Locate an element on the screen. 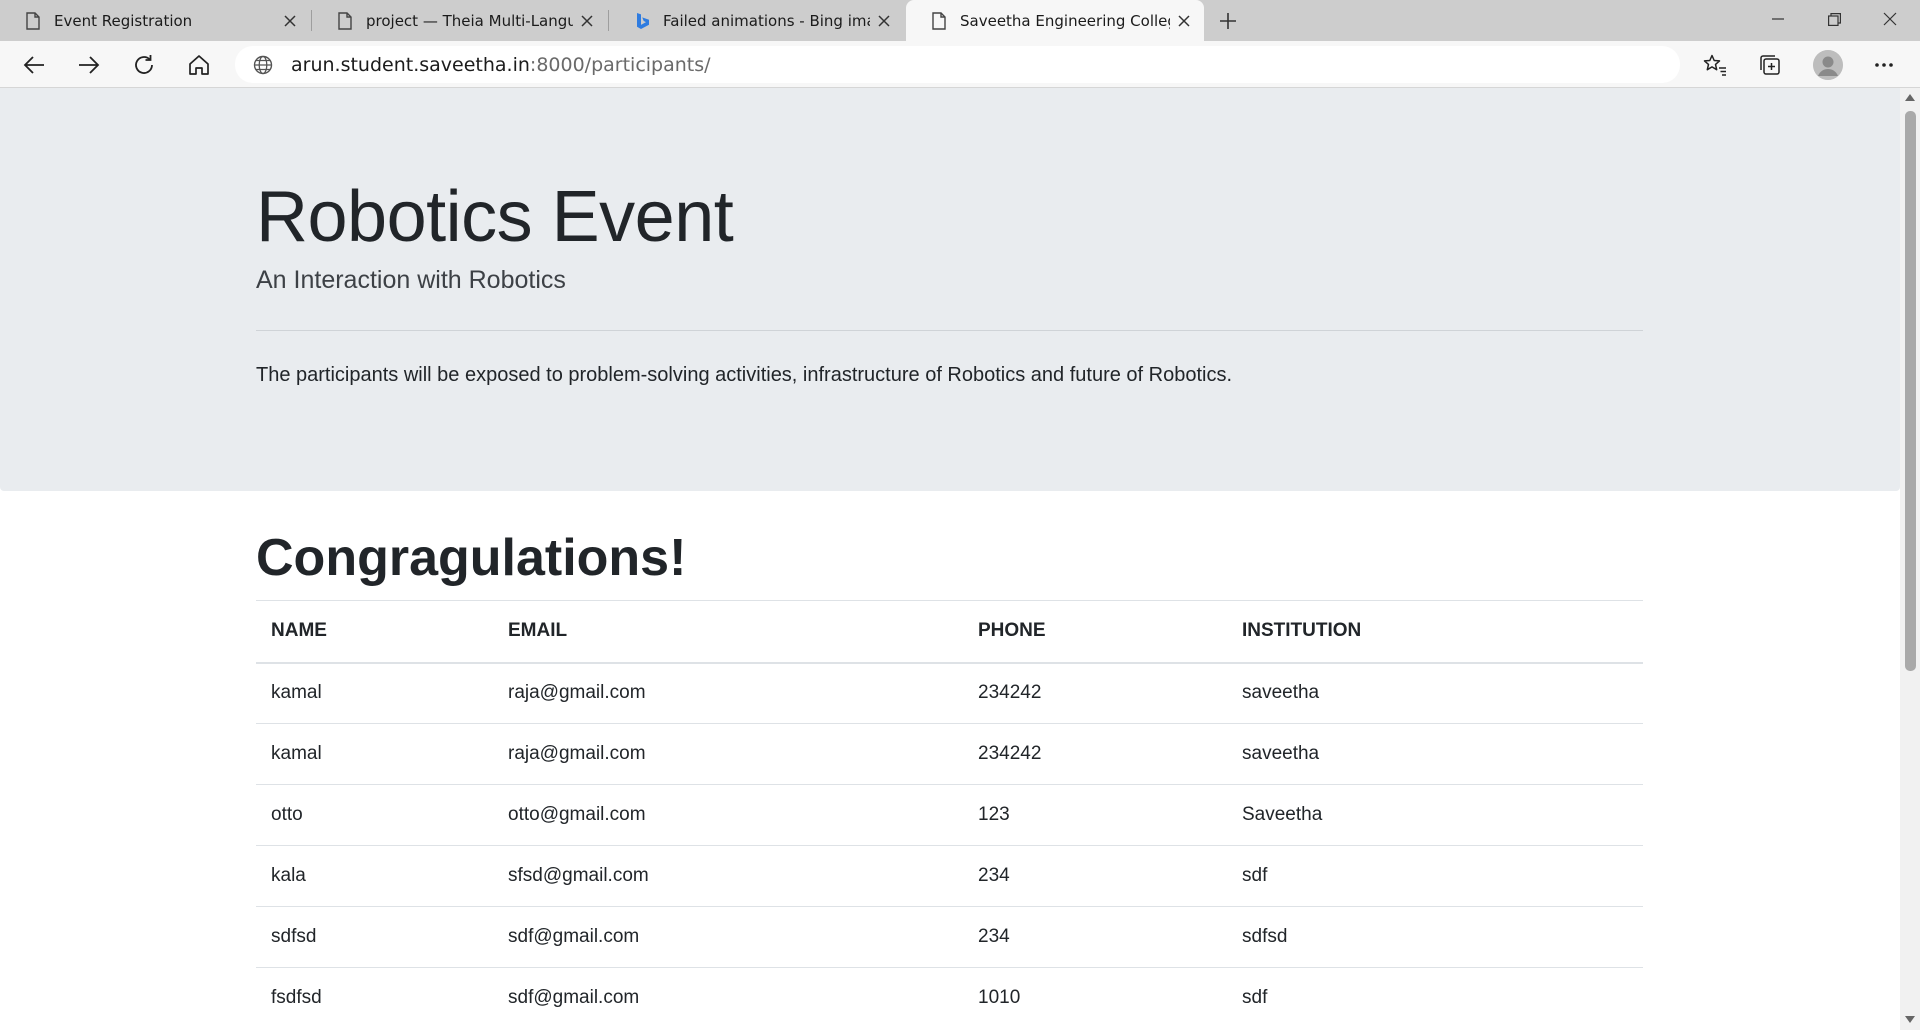 The image size is (1920, 1030). tab-event-registration: Event Registration is located at coordinates (155, 20).